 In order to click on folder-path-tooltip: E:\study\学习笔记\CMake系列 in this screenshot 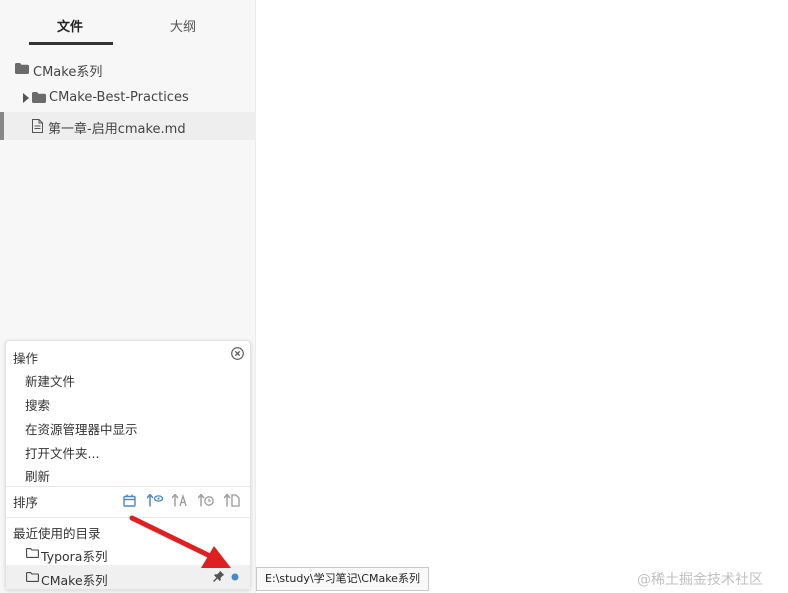, I will do `click(342, 579)`.